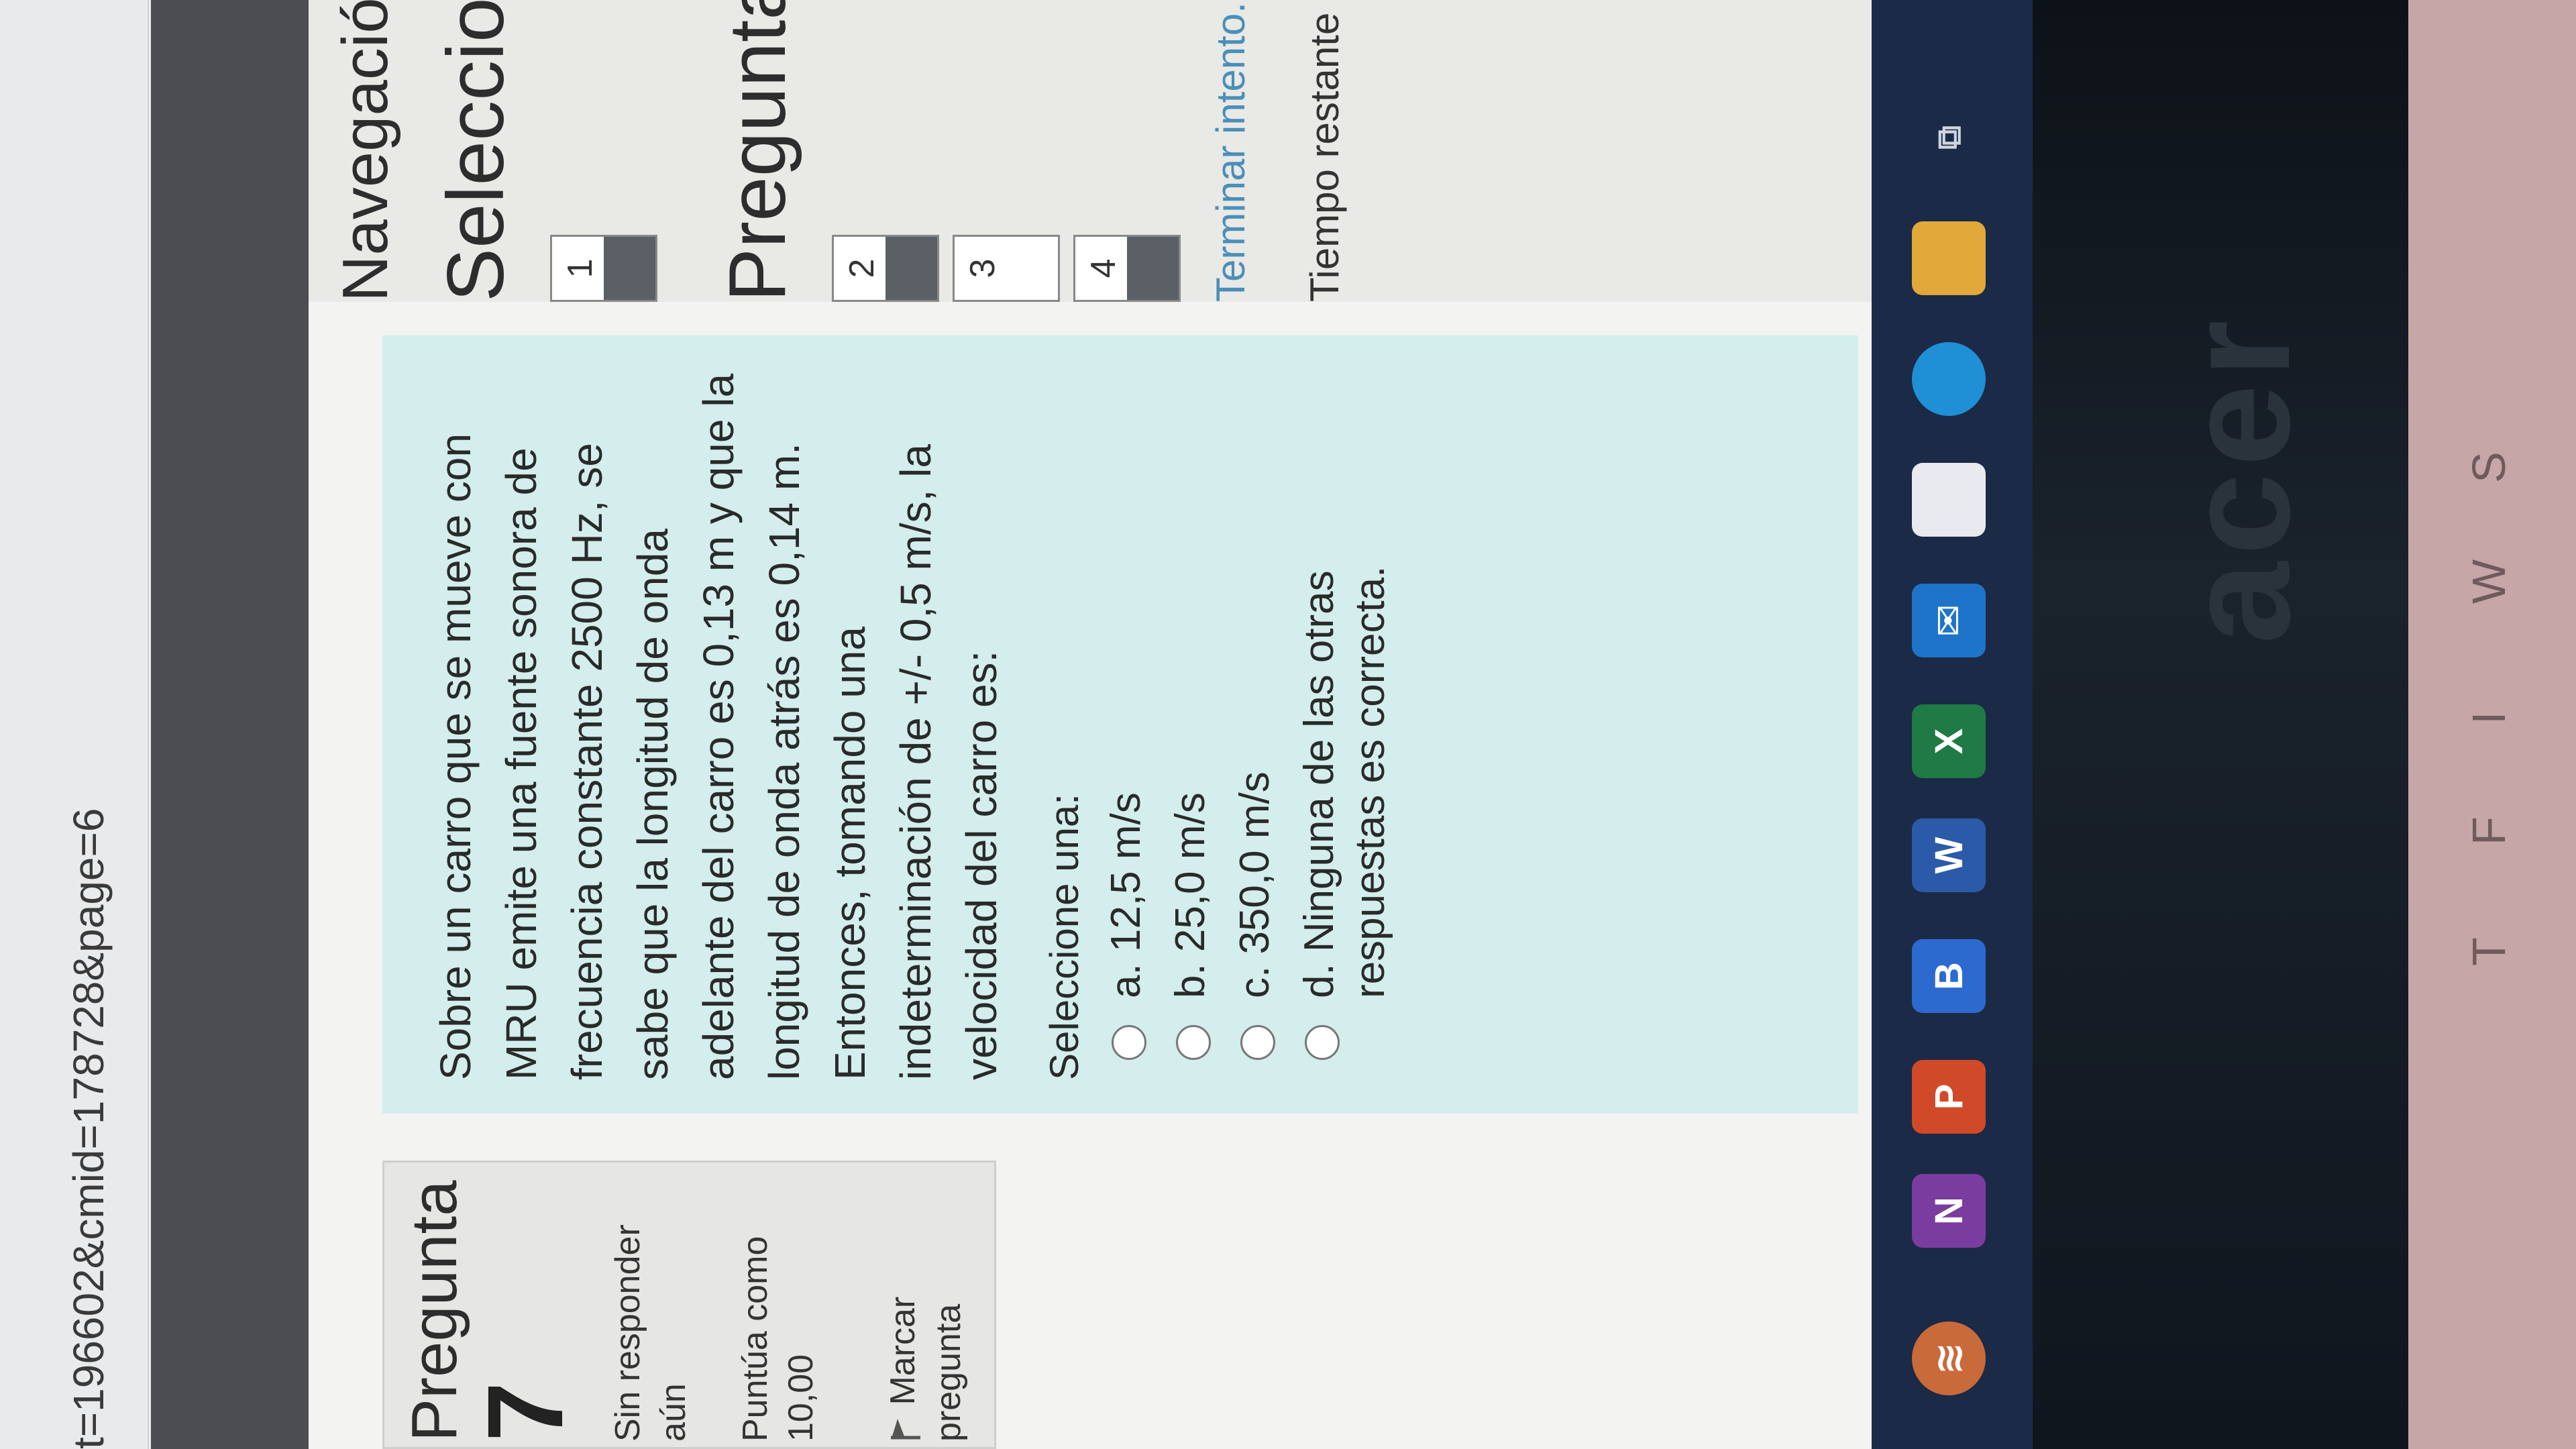  What do you see at coordinates (2489, 717) in the screenshot?
I see `key-label: I` at bounding box center [2489, 717].